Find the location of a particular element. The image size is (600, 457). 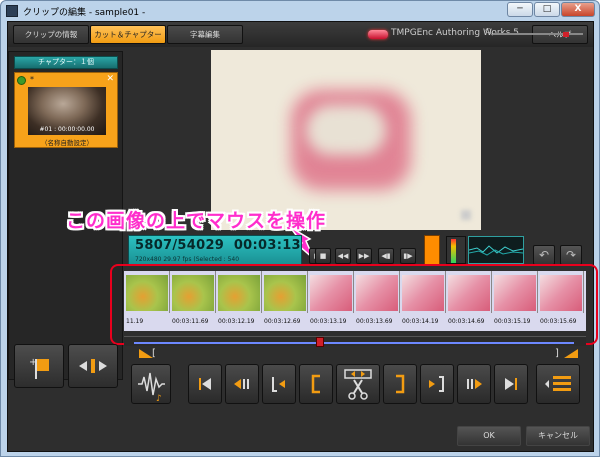

audio-icon is located at coordinates (432, 250).